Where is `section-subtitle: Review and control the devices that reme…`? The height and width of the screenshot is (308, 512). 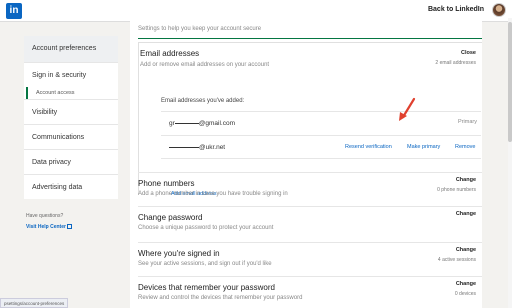
section-subtitle: Review and control the devices that reme… is located at coordinates (220, 298).